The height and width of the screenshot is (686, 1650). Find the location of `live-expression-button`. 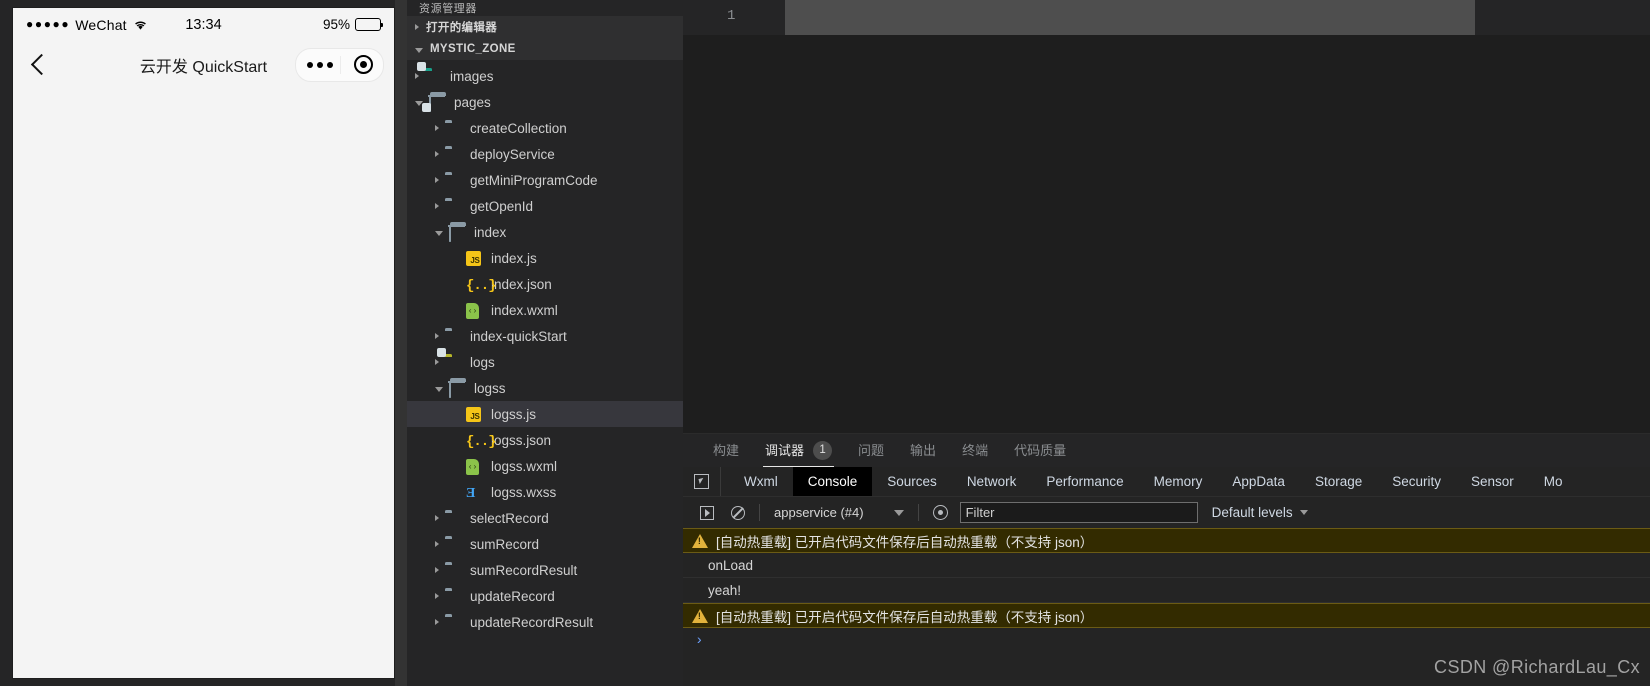

live-expression-button is located at coordinates (940, 512).